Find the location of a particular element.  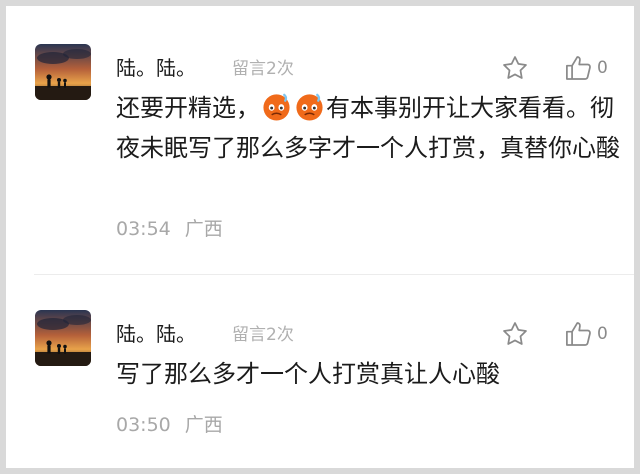

comment-text-part: 还要开精选， is located at coordinates (188, 108).